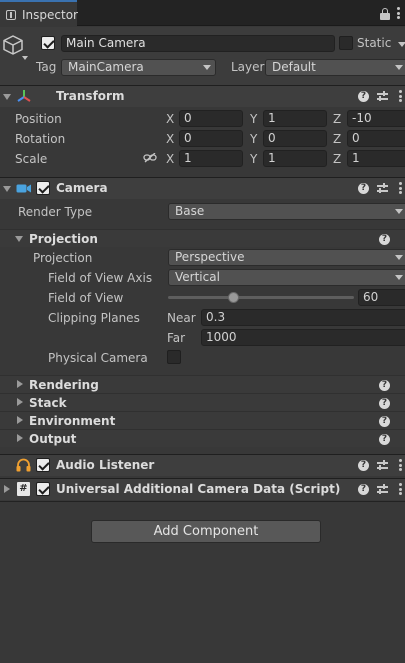 The image size is (405, 663). I want to click on environment-section-title: Environment, so click(72, 421).